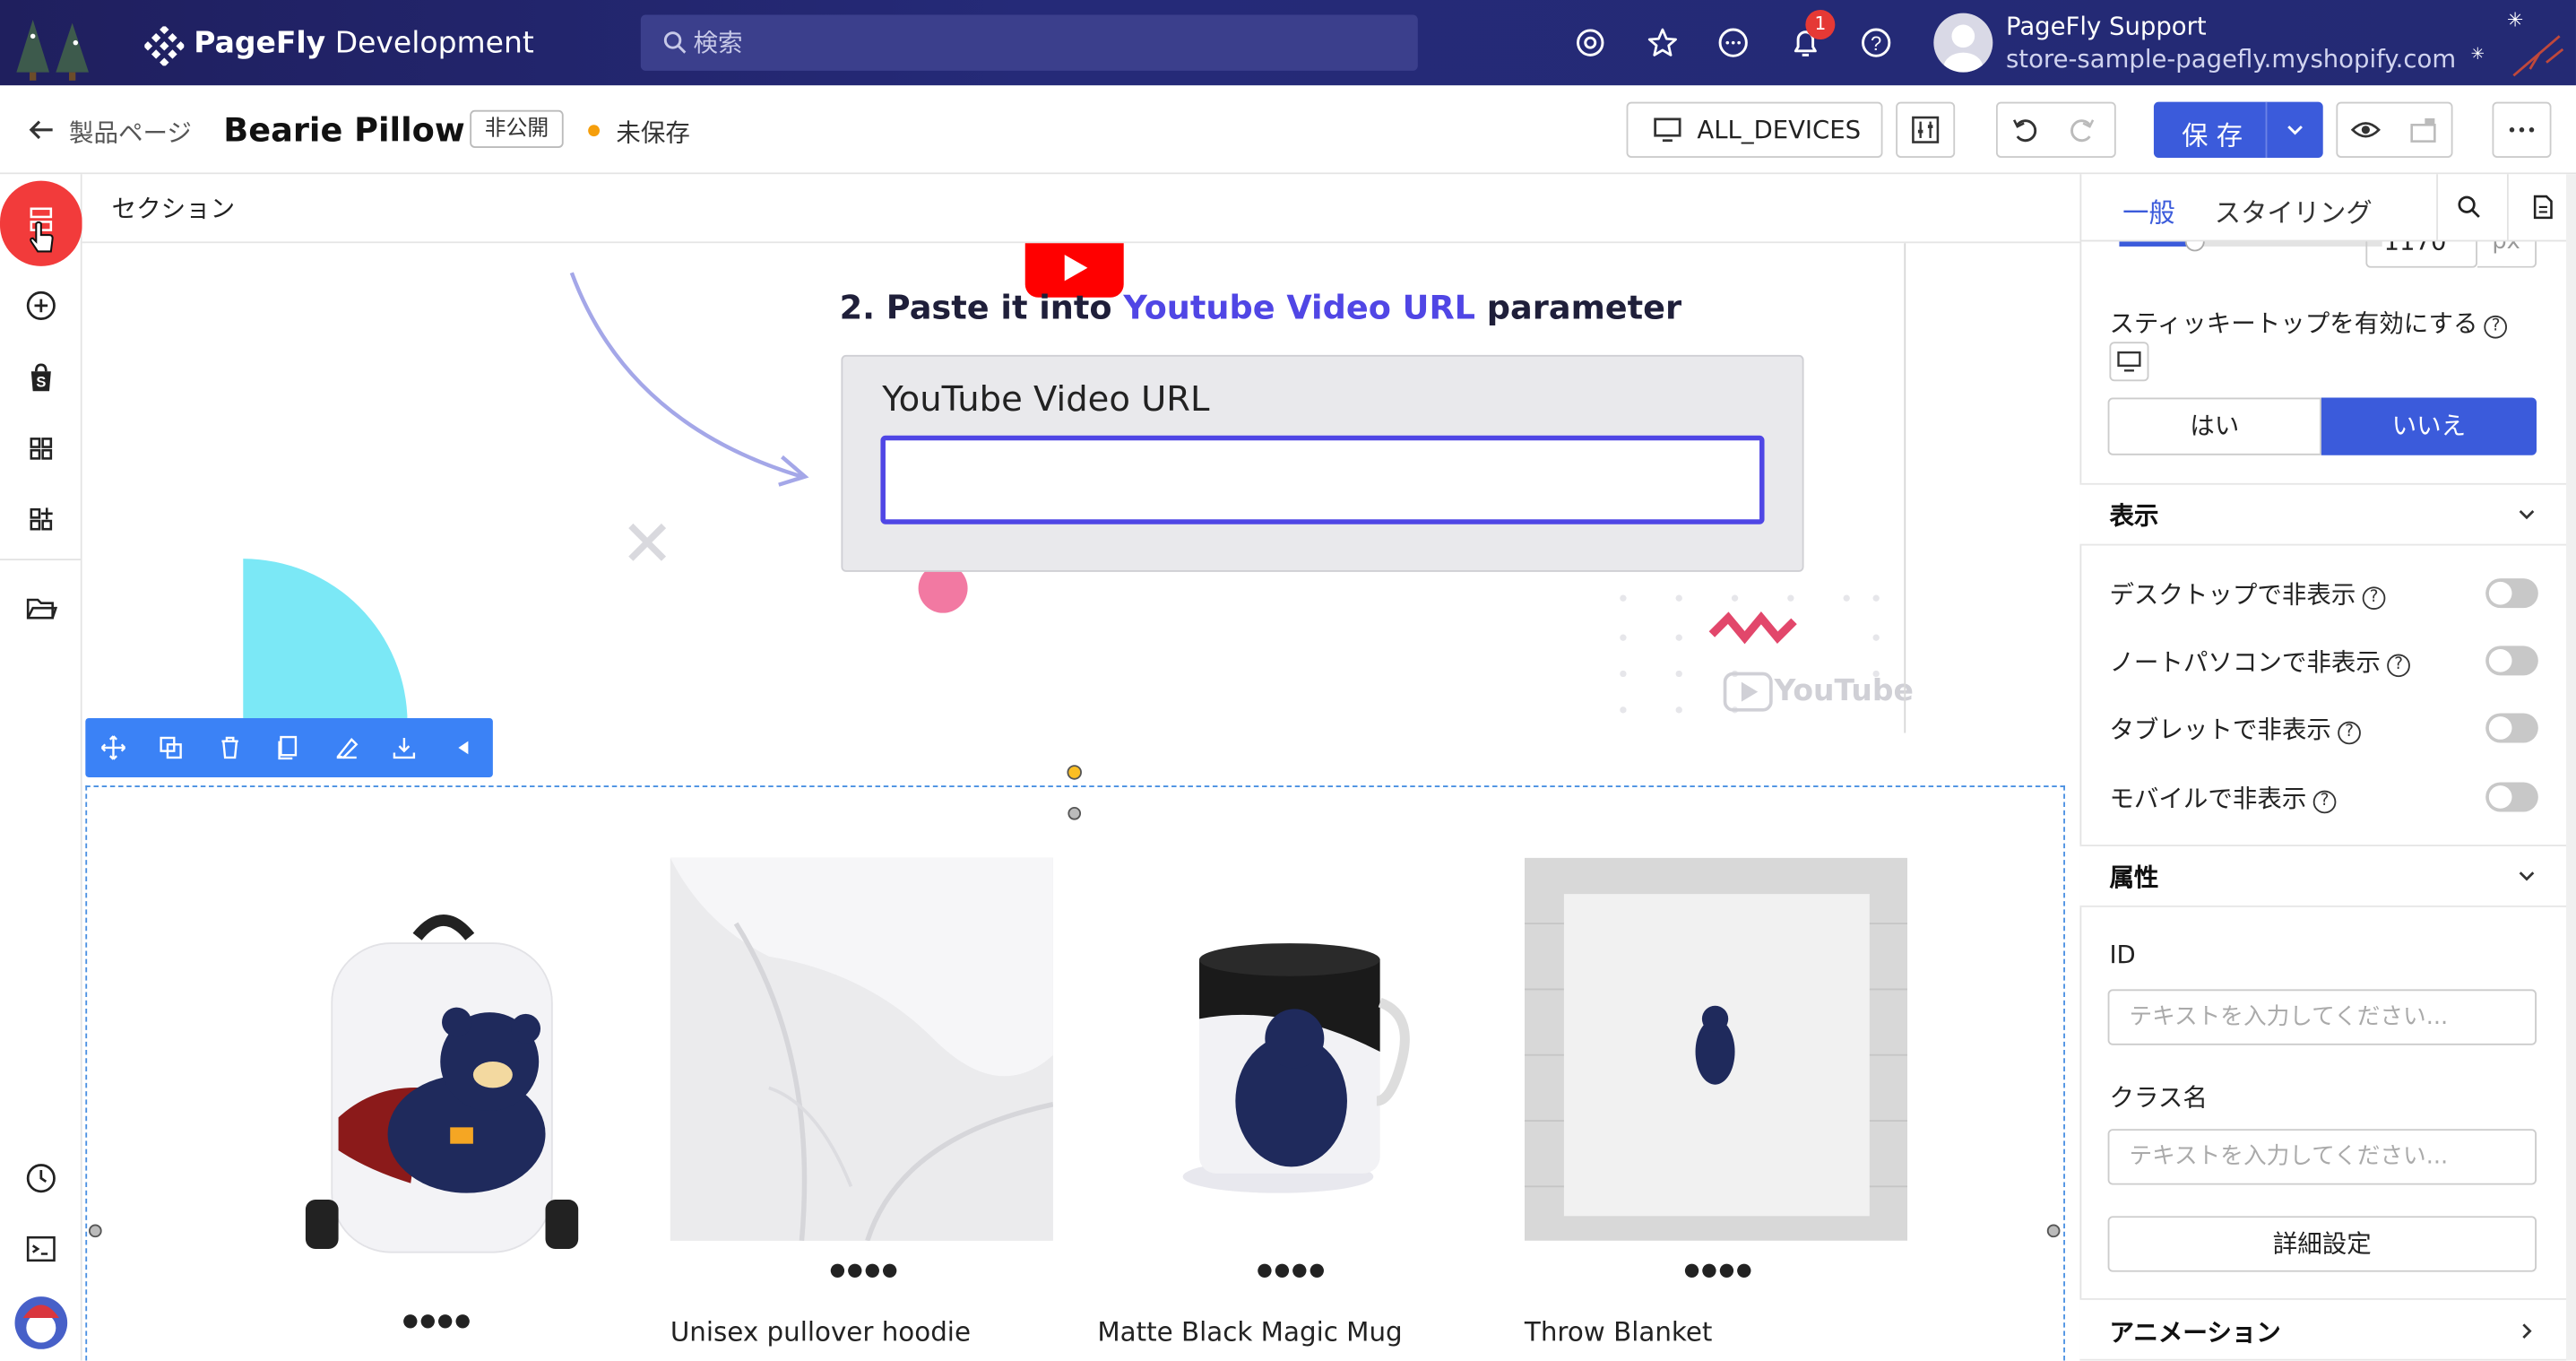 Image resolution: width=2576 pixels, height=1361 pixels. Describe the element at coordinates (1590, 42) in the screenshot. I see `settings-icon` at that location.